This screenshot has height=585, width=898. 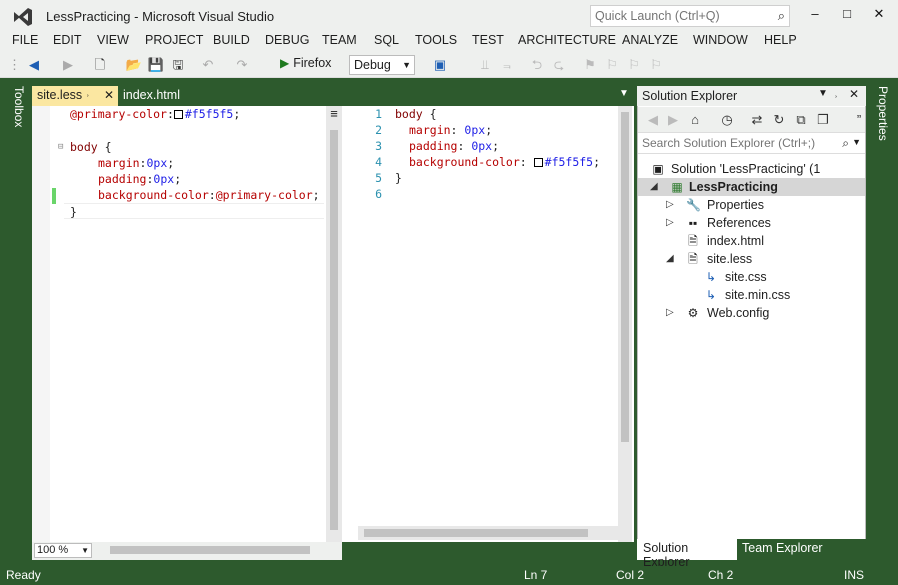 I want to click on solution-search-box: ⌕ ▼, so click(x=751, y=144).